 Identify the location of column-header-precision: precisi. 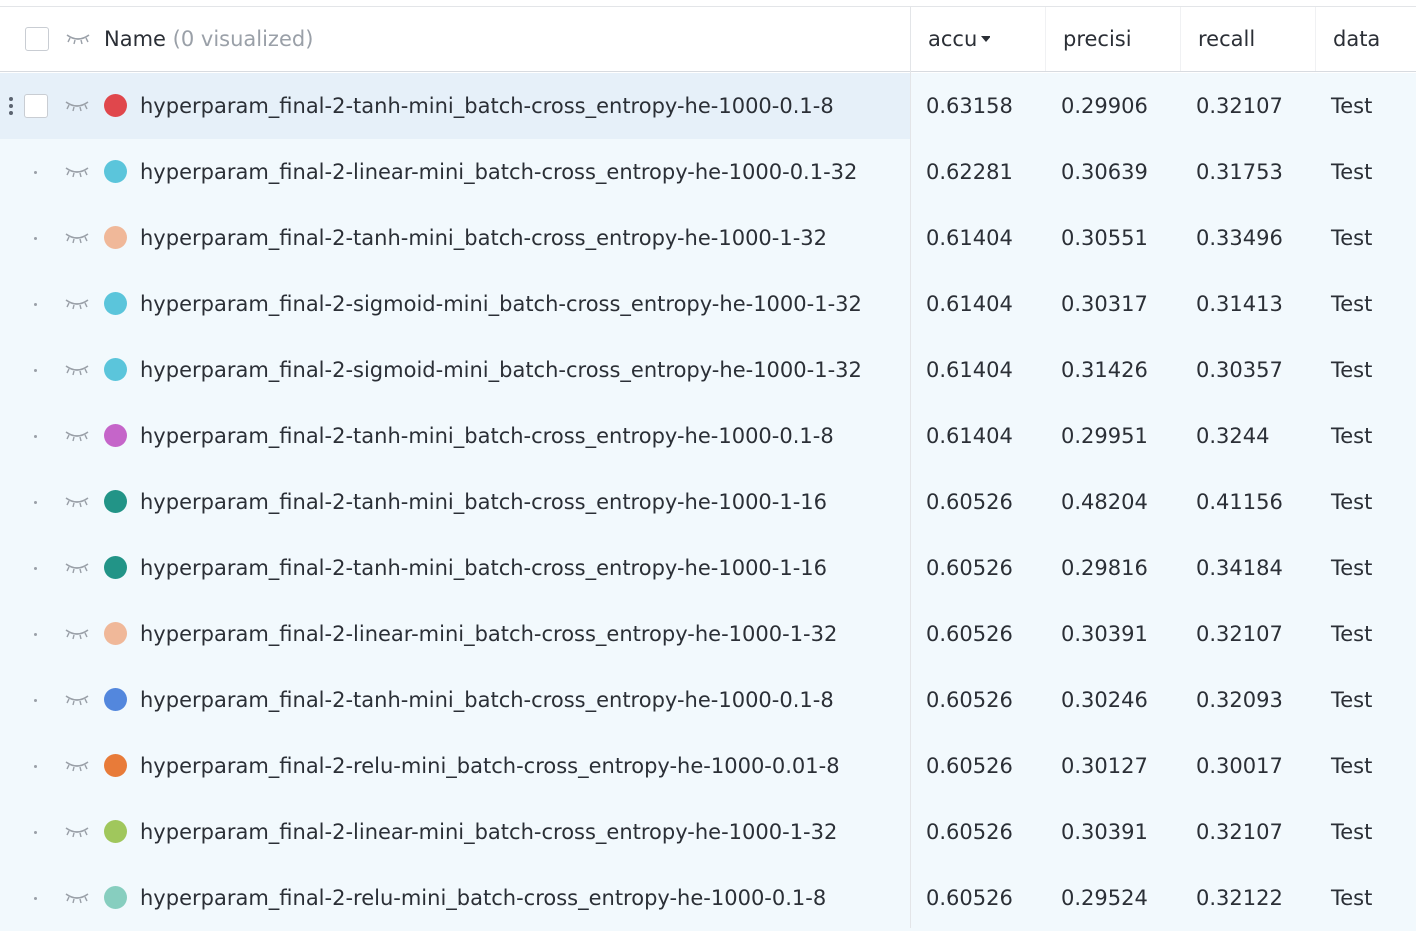
(1098, 39).